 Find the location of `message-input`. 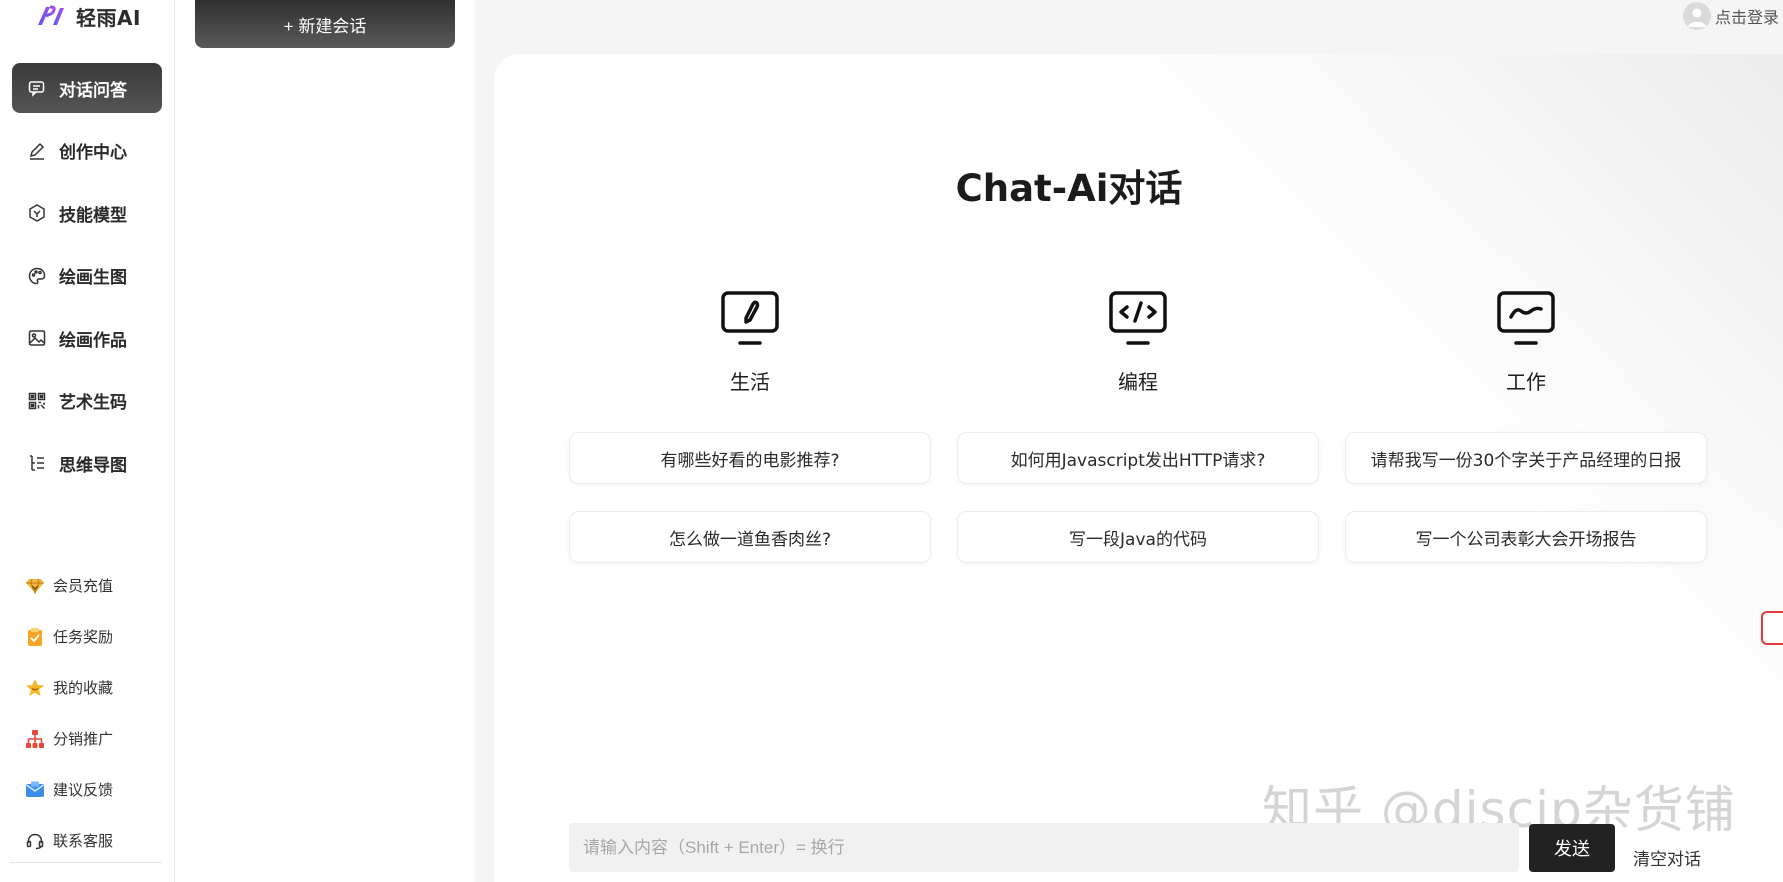

message-input is located at coordinates (1044, 847).